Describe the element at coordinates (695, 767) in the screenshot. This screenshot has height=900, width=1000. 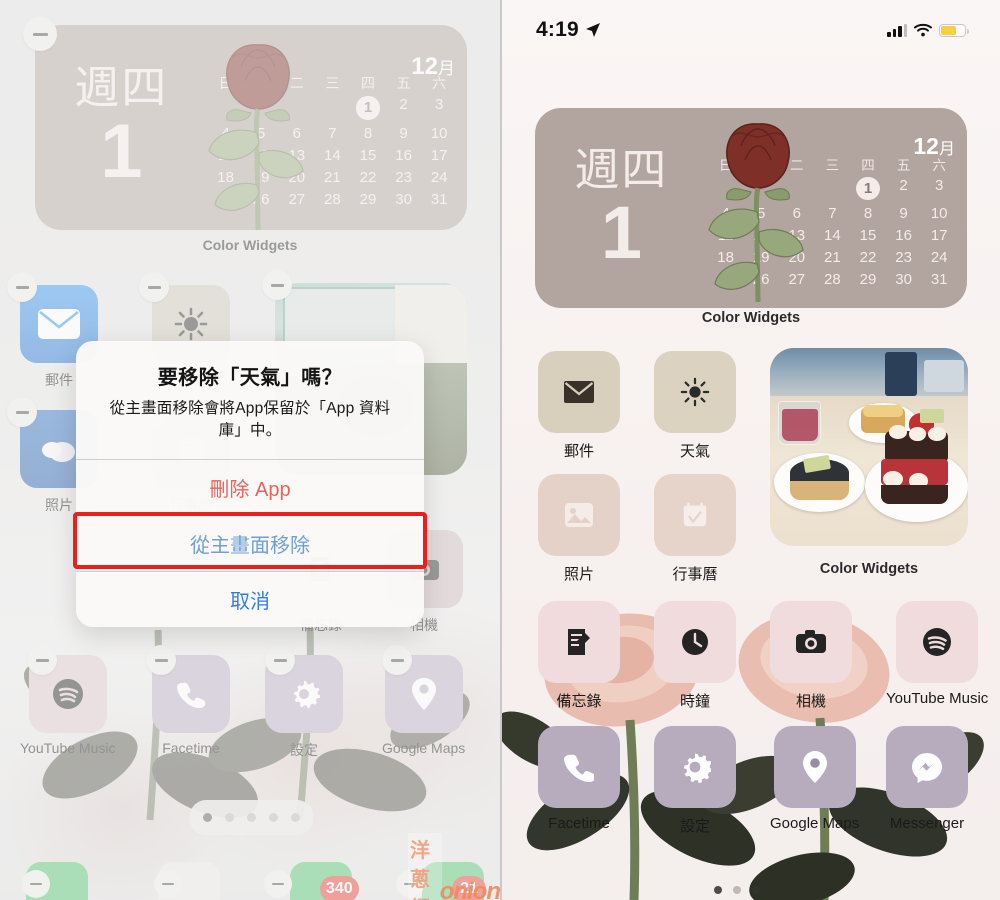
I see `gear-icon` at that location.